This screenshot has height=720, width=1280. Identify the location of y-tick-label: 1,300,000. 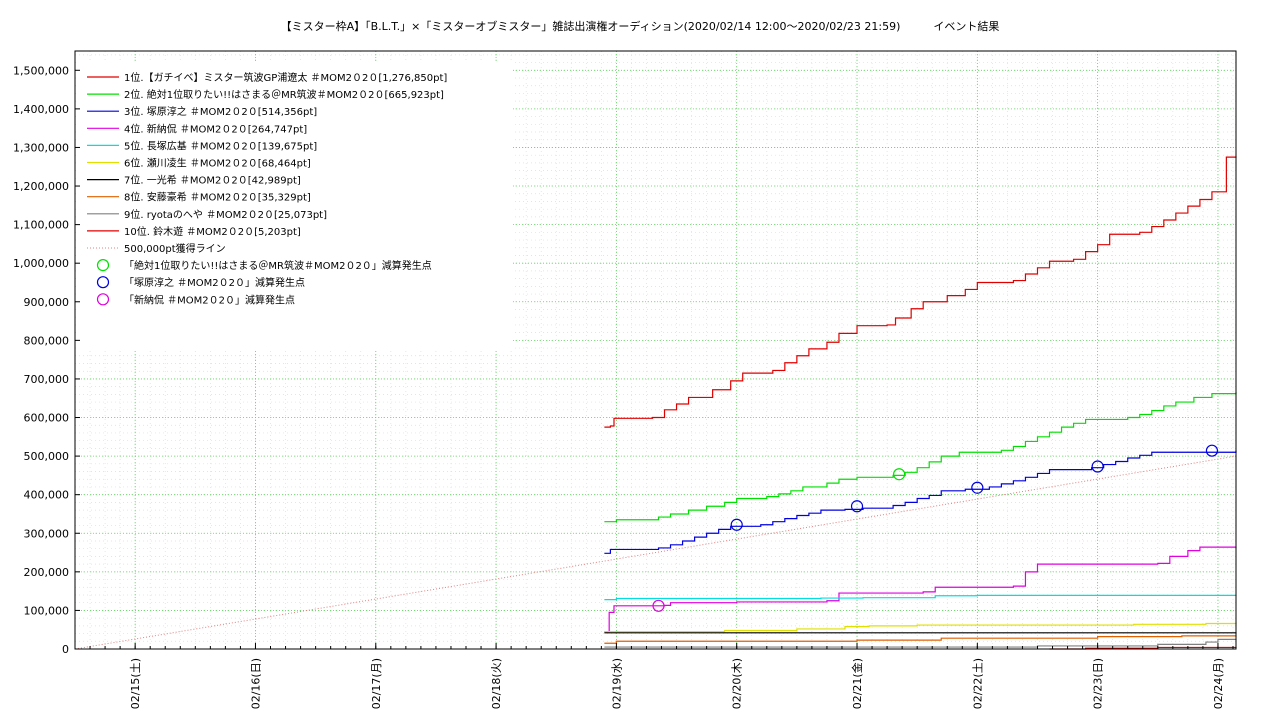
(41, 147).